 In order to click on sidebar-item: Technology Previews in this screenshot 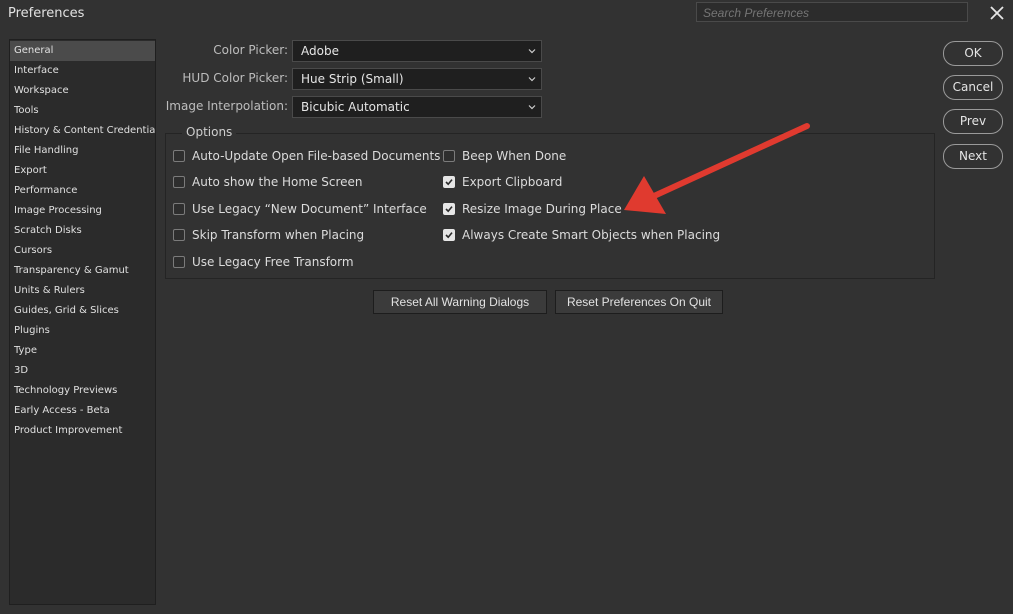, I will do `click(82, 391)`.